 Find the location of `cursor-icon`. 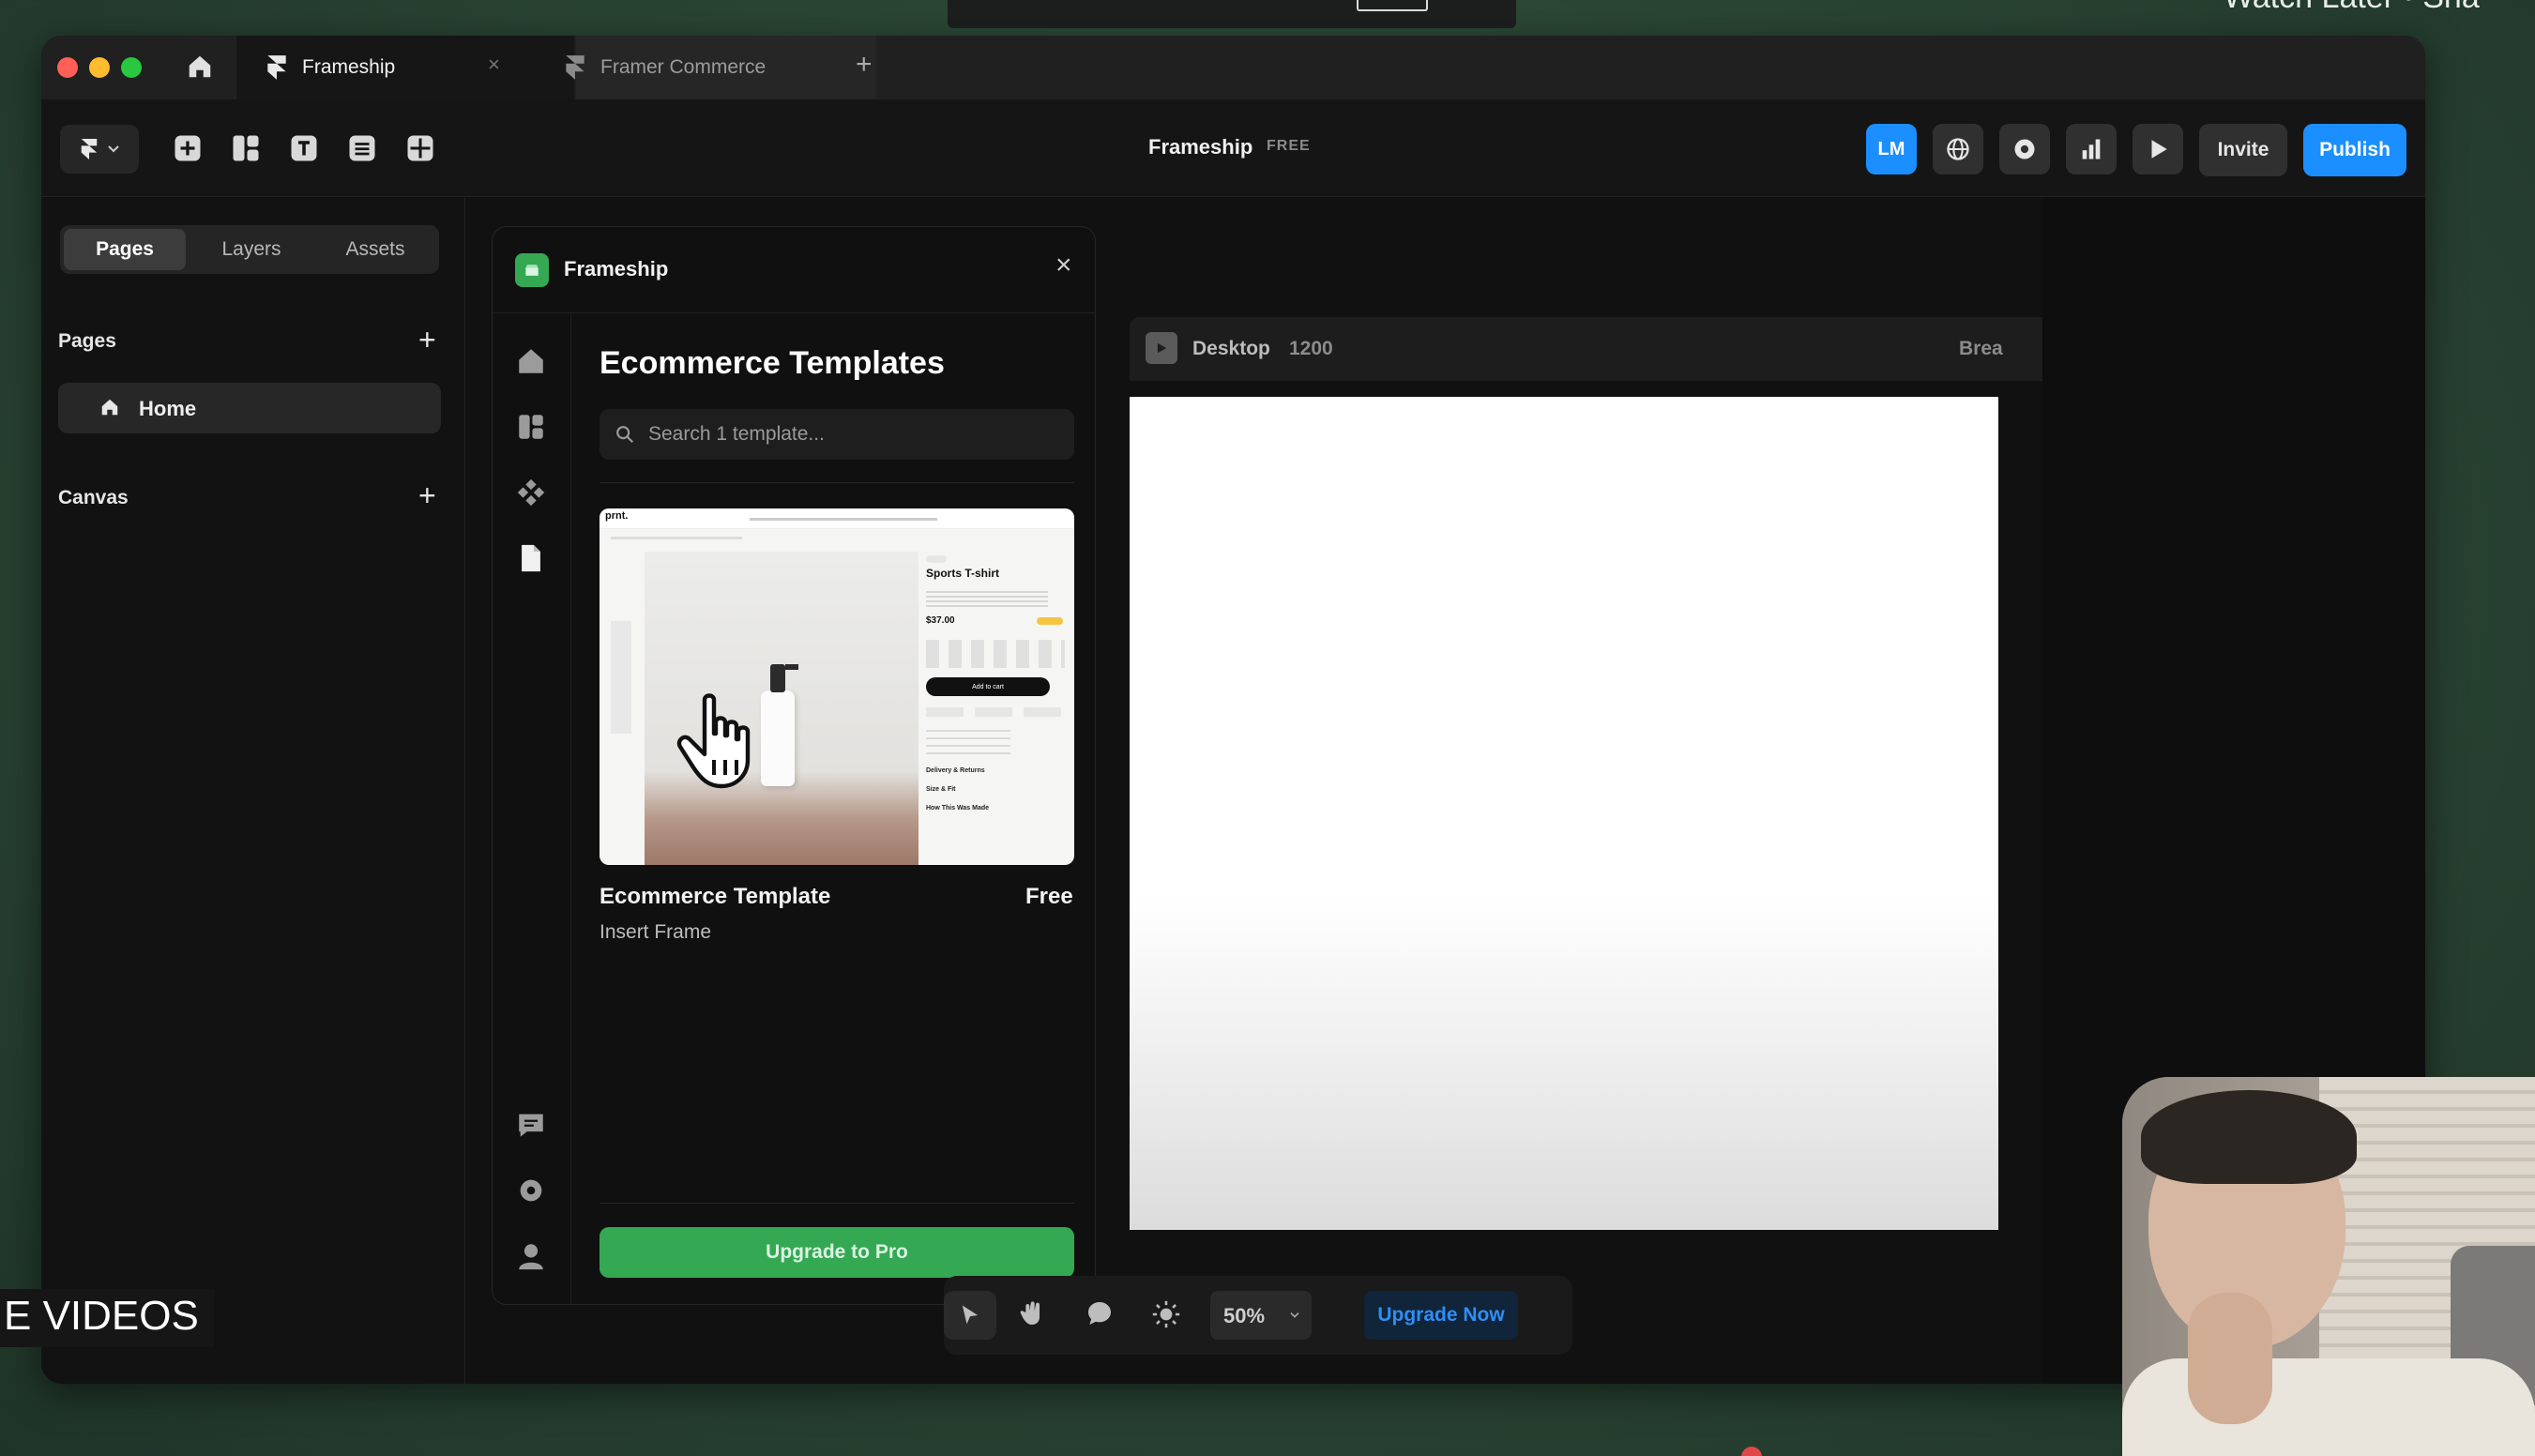

cursor-icon is located at coordinates (970, 1315).